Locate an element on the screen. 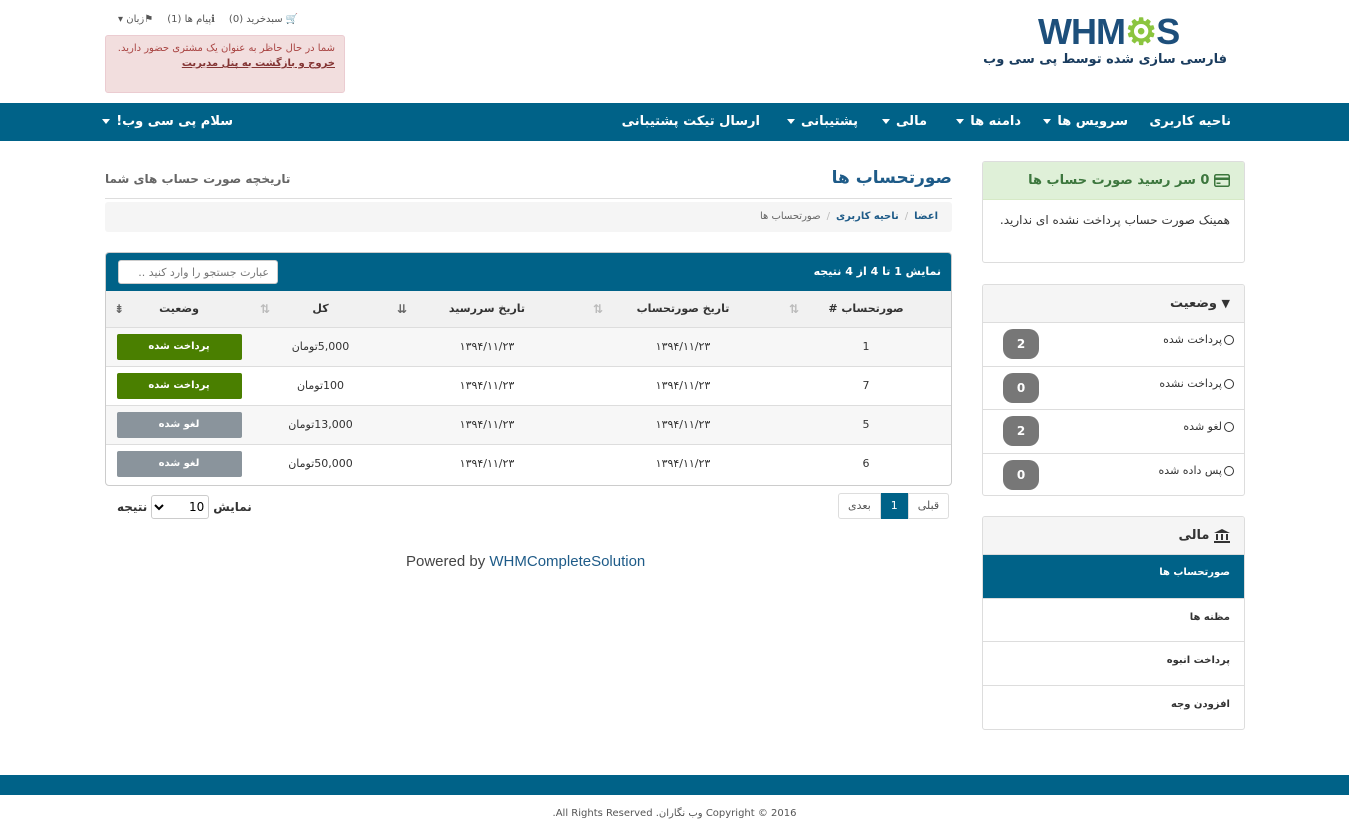 This screenshot has width=1349, height=835. col-label: تاریخ صورتحساب is located at coordinates (683, 309).